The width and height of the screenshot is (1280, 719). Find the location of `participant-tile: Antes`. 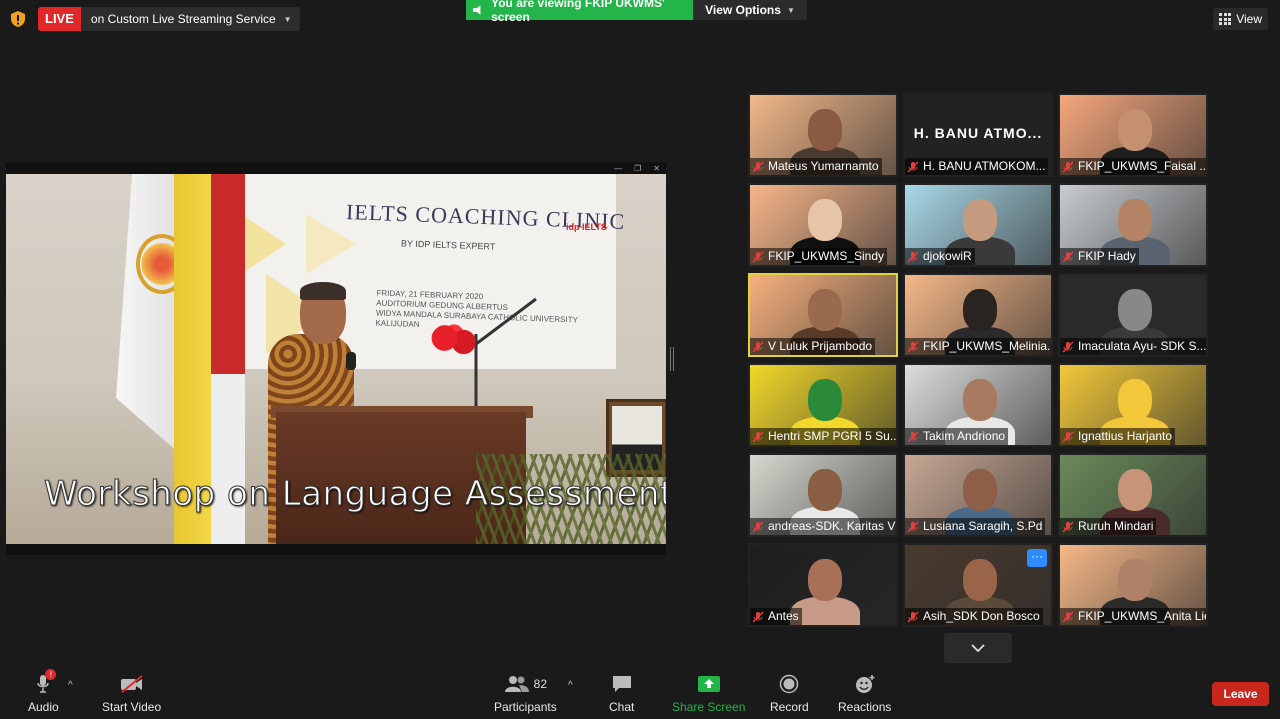

participant-tile: Antes is located at coordinates (823, 585).